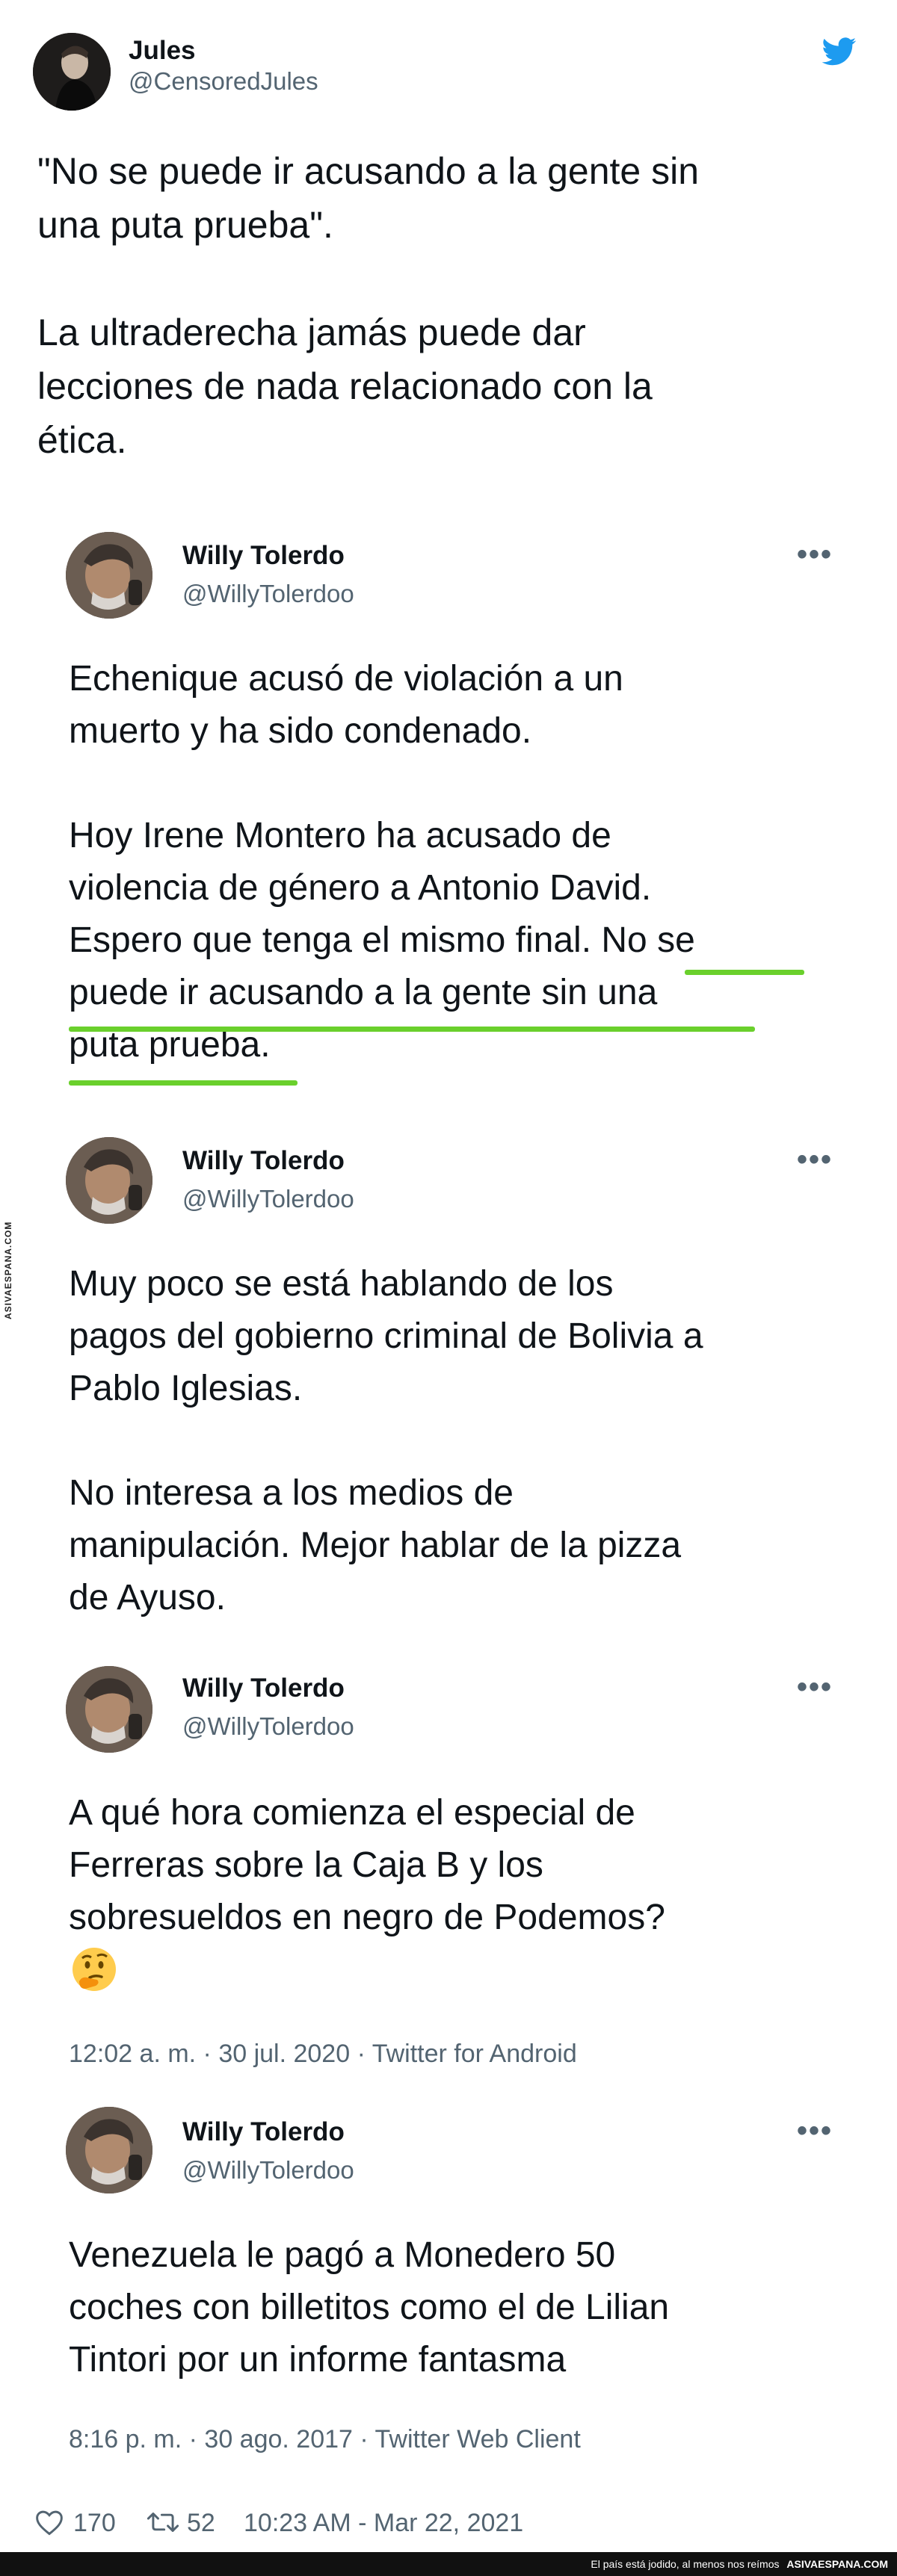 This screenshot has width=897, height=2576. What do you see at coordinates (94, 1969) in the screenshot?
I see `thinking-face-emoji` at bounding box center [94, 1969].